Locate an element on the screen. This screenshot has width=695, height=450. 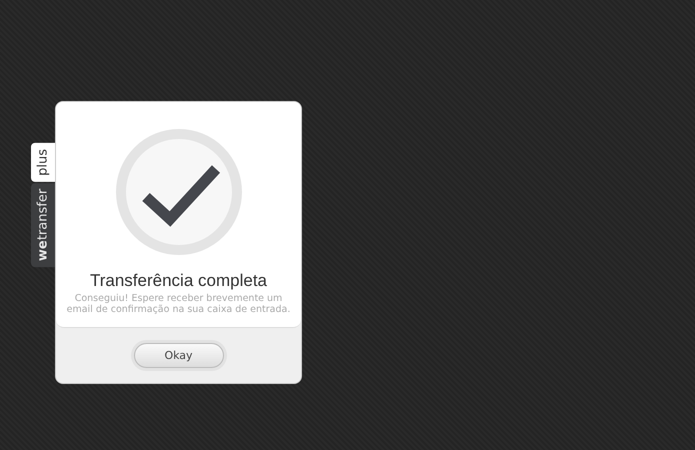
side-tab: plus is located at coordinates (43, 162).